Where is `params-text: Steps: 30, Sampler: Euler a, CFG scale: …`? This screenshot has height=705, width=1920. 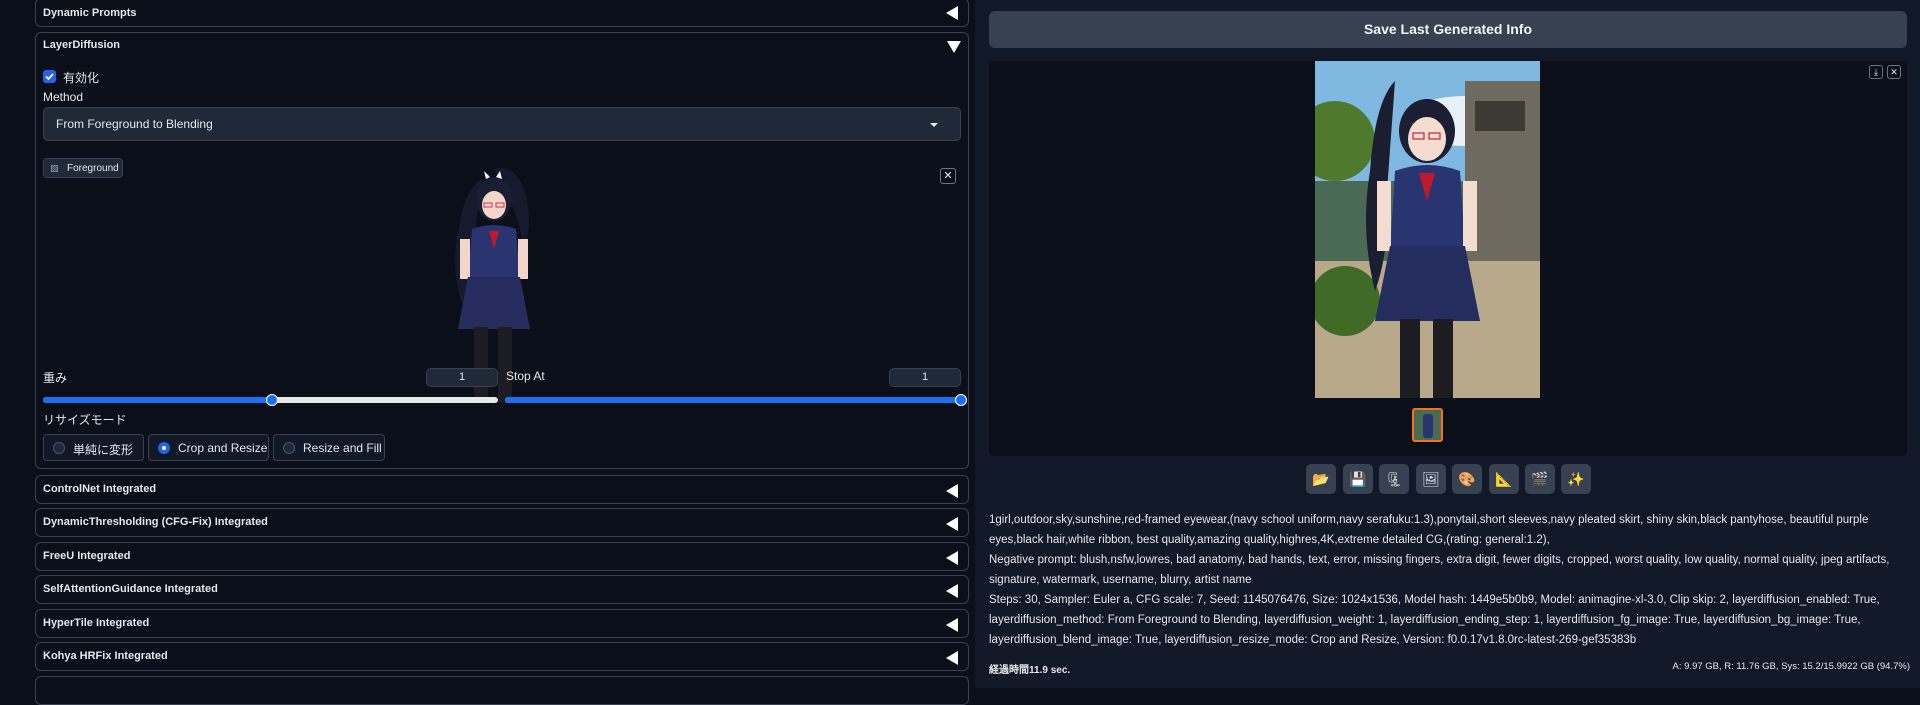 params-text: Steps: 30, Sampler: Euler a, CFG scale: … is located at coordinates (1434, 620).